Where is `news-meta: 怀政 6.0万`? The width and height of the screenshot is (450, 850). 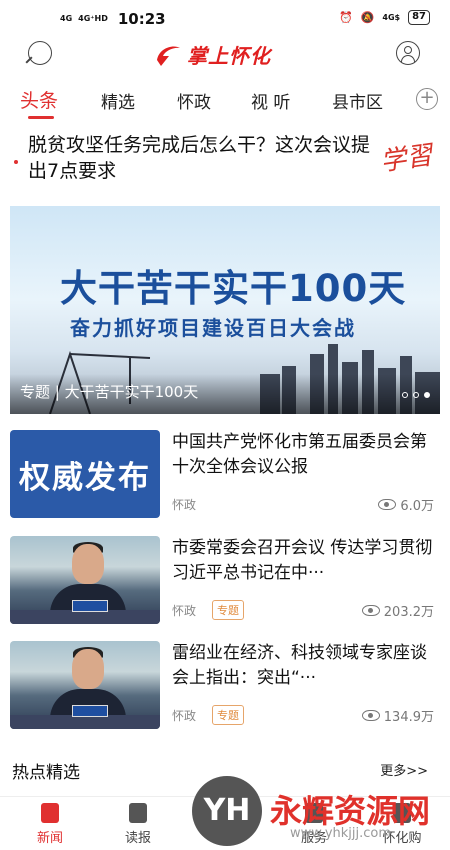
news-meta: 怀政 6.0万 is located at coordinates (306, 504).